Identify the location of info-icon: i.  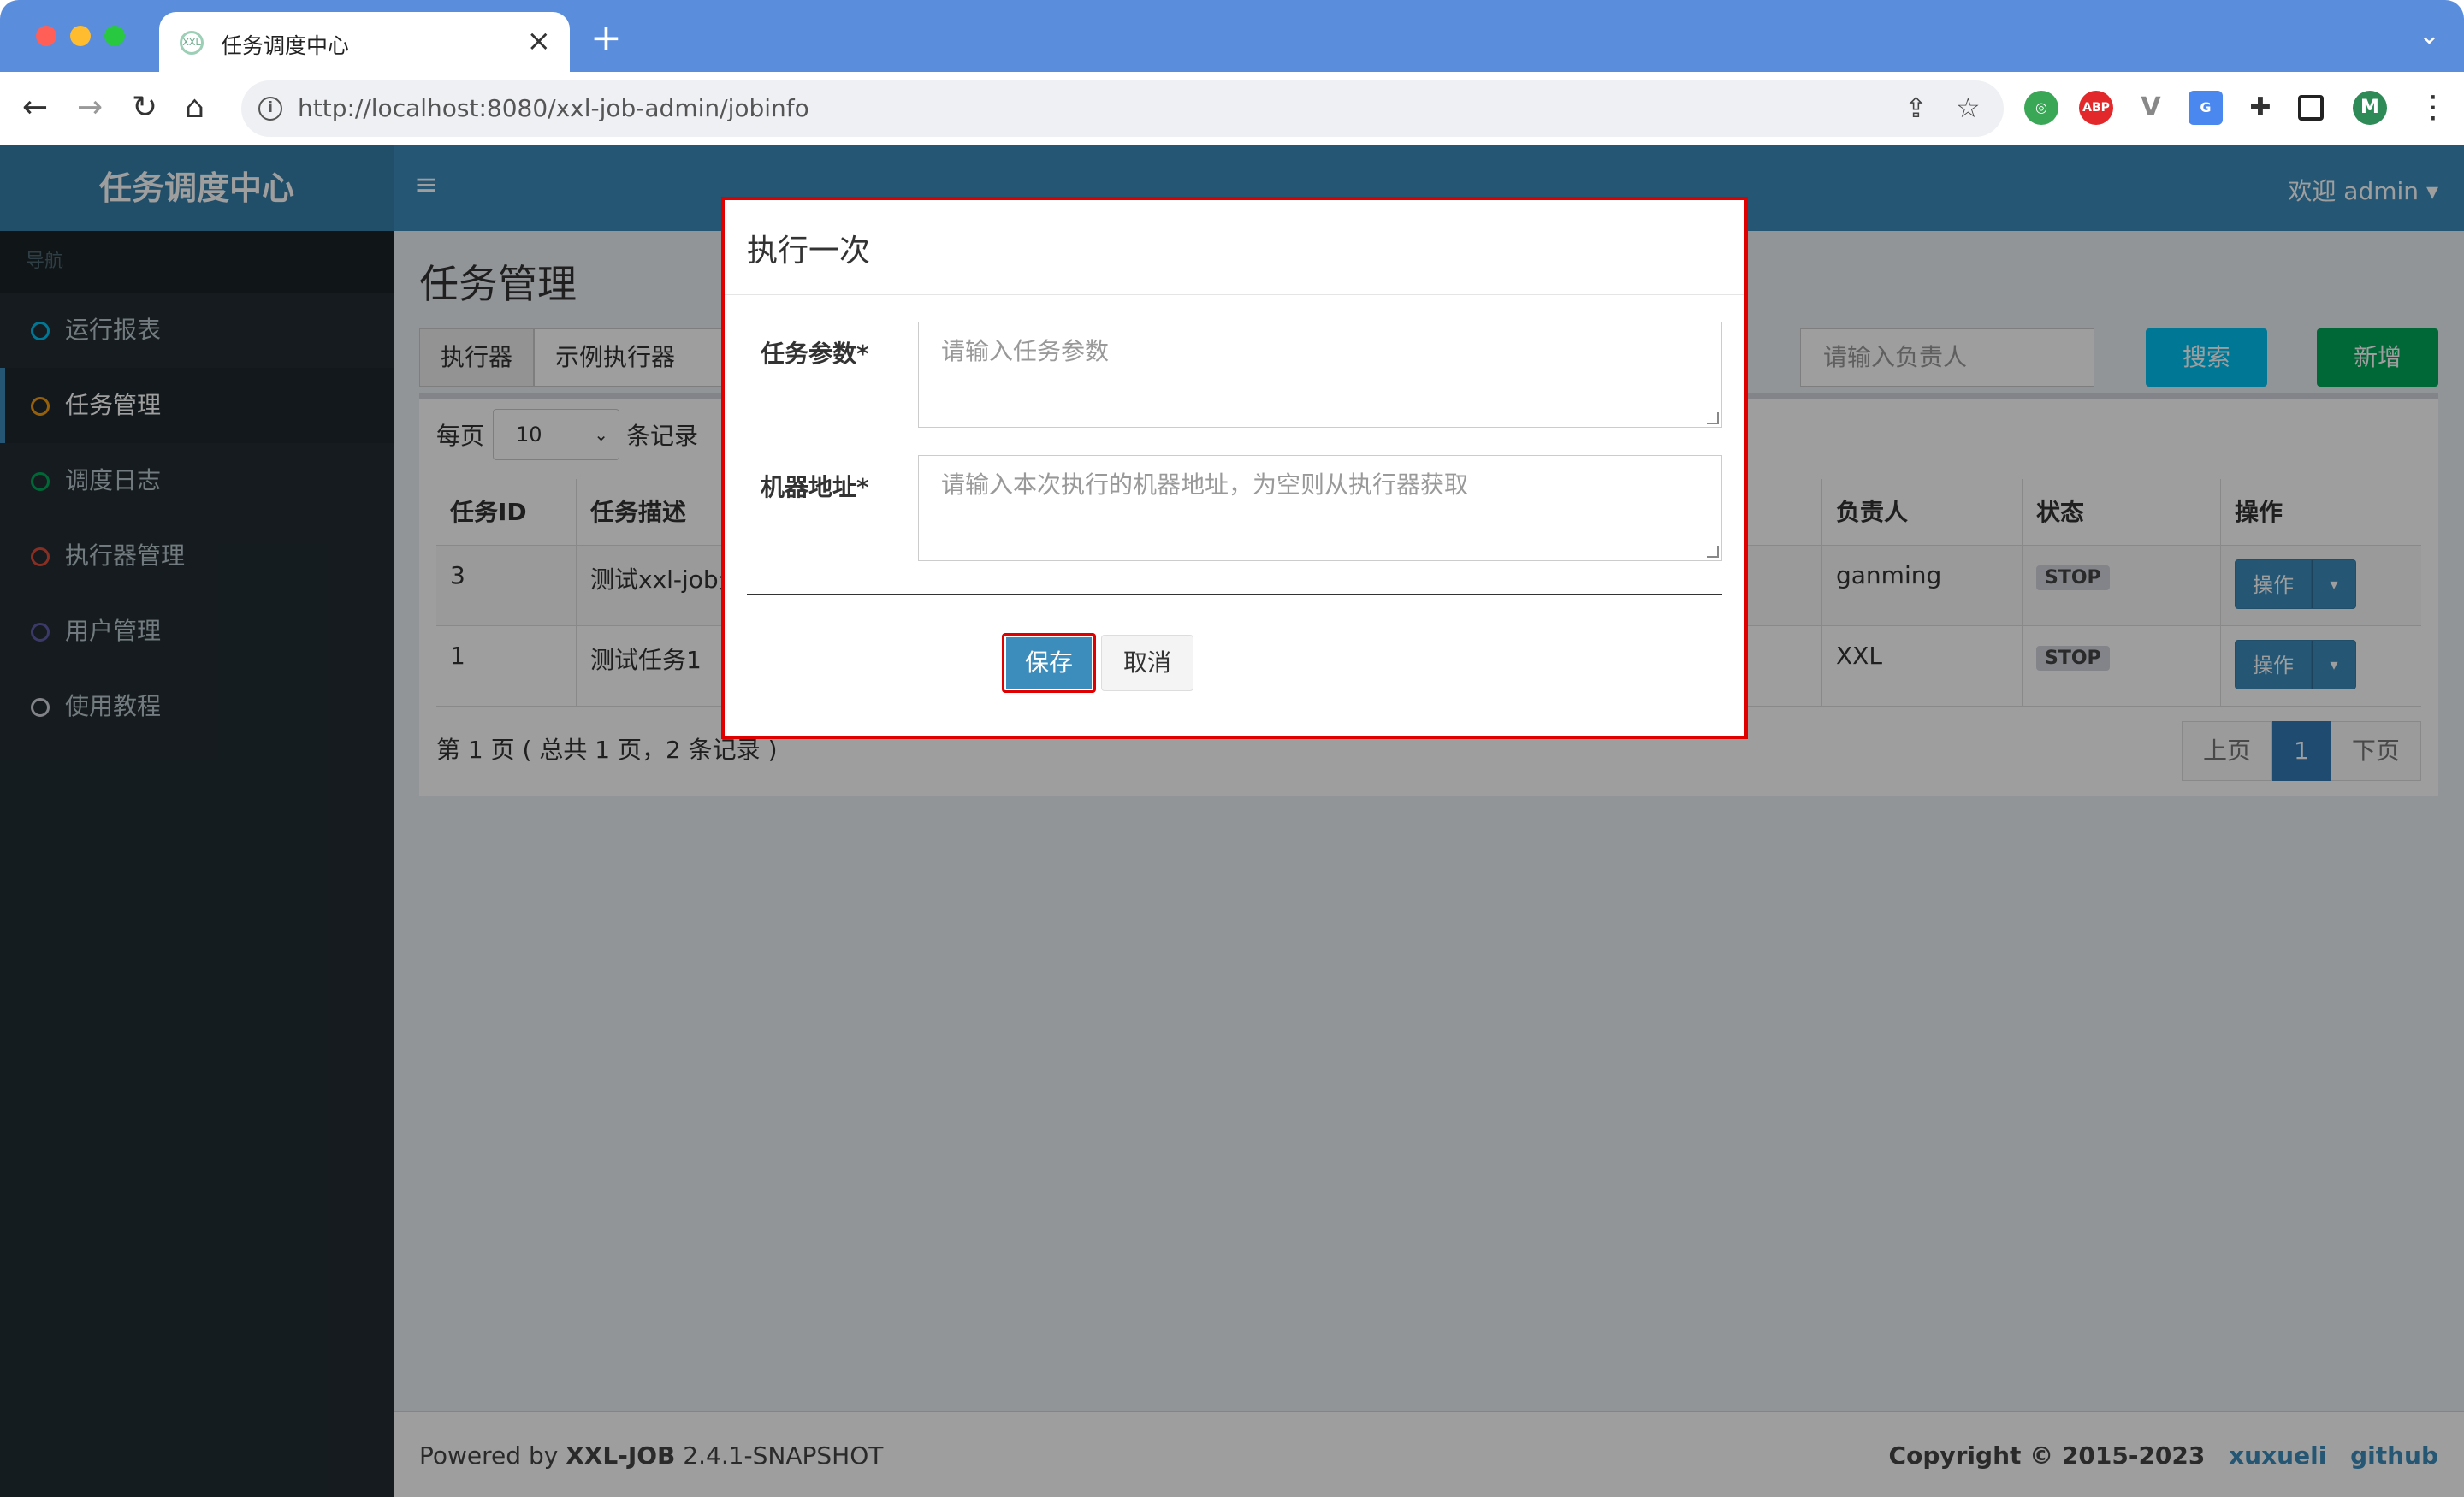
(270, 109).